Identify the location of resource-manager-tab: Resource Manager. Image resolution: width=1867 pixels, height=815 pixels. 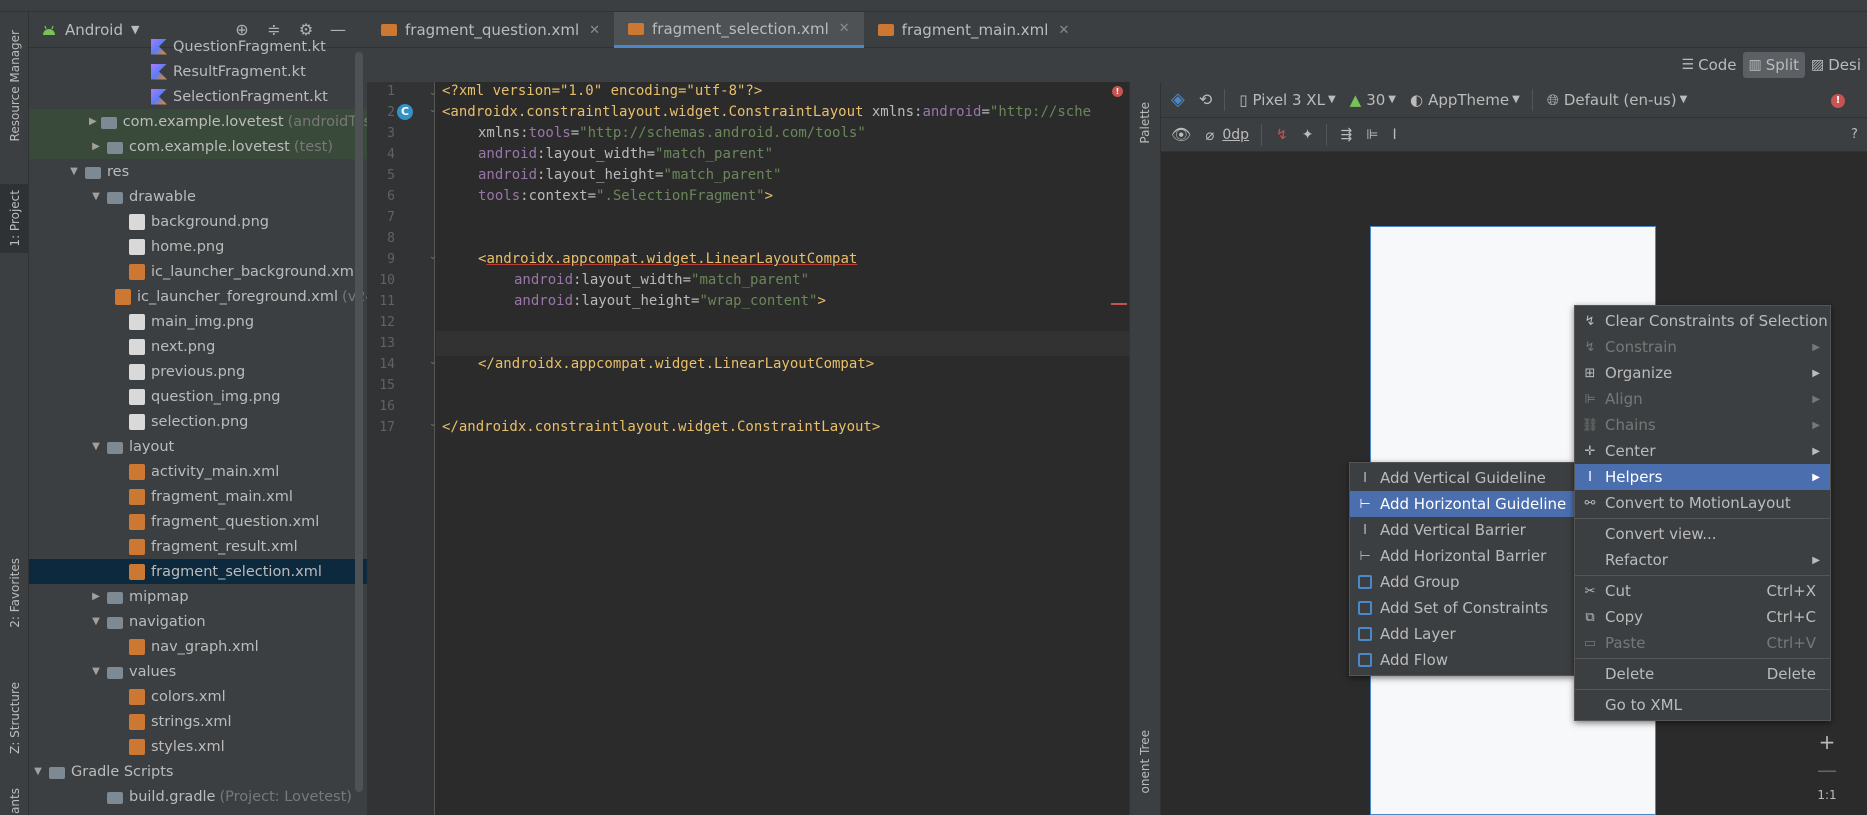
(14, 85).